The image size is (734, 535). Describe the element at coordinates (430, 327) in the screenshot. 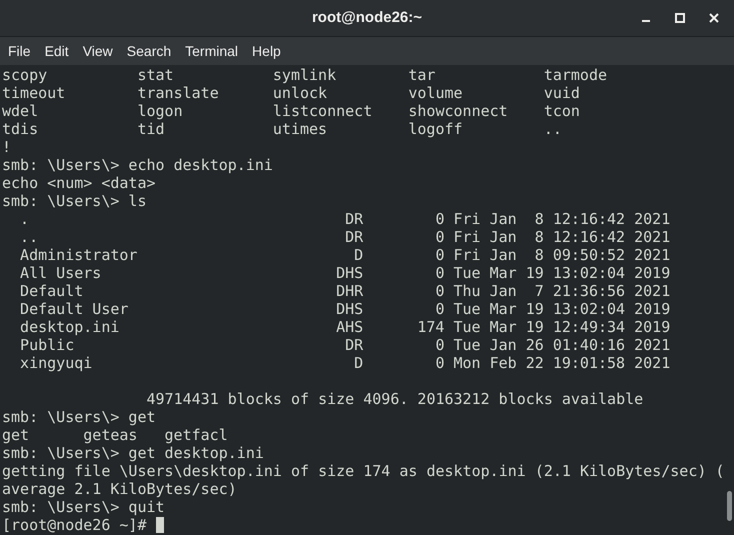

I see `file-size: 174` at that location.